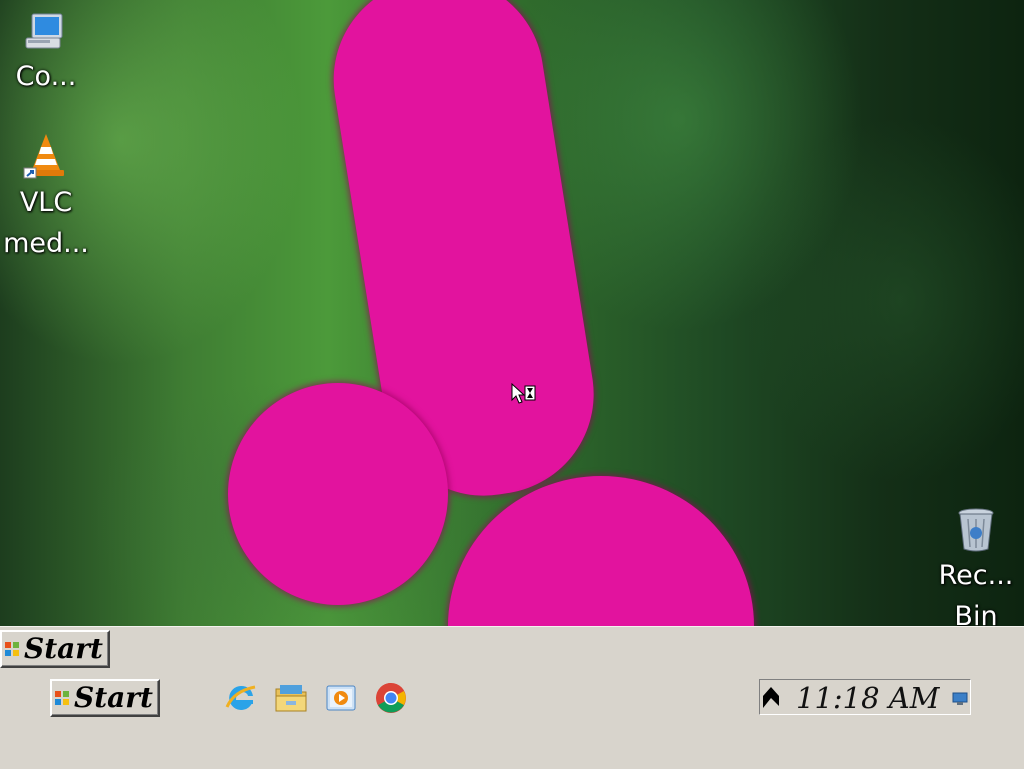  What do you see at coordinates (43, 156) in the screenshot?
I see `vlc-icon` at bounding box center [43, 156].